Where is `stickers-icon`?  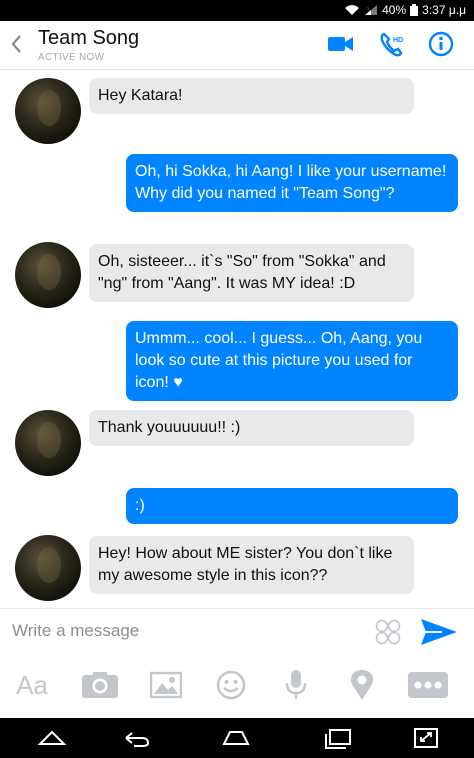
stickers-icon is located at coordinates (388, 632).